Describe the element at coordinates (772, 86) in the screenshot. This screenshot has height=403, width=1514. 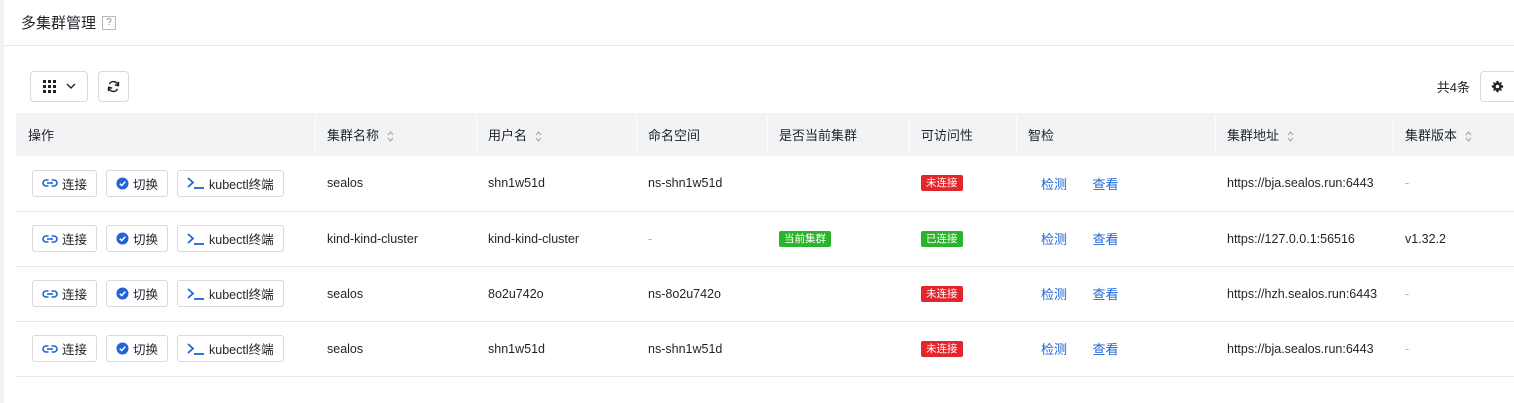
I see `toolbar: 共4条` at that location.